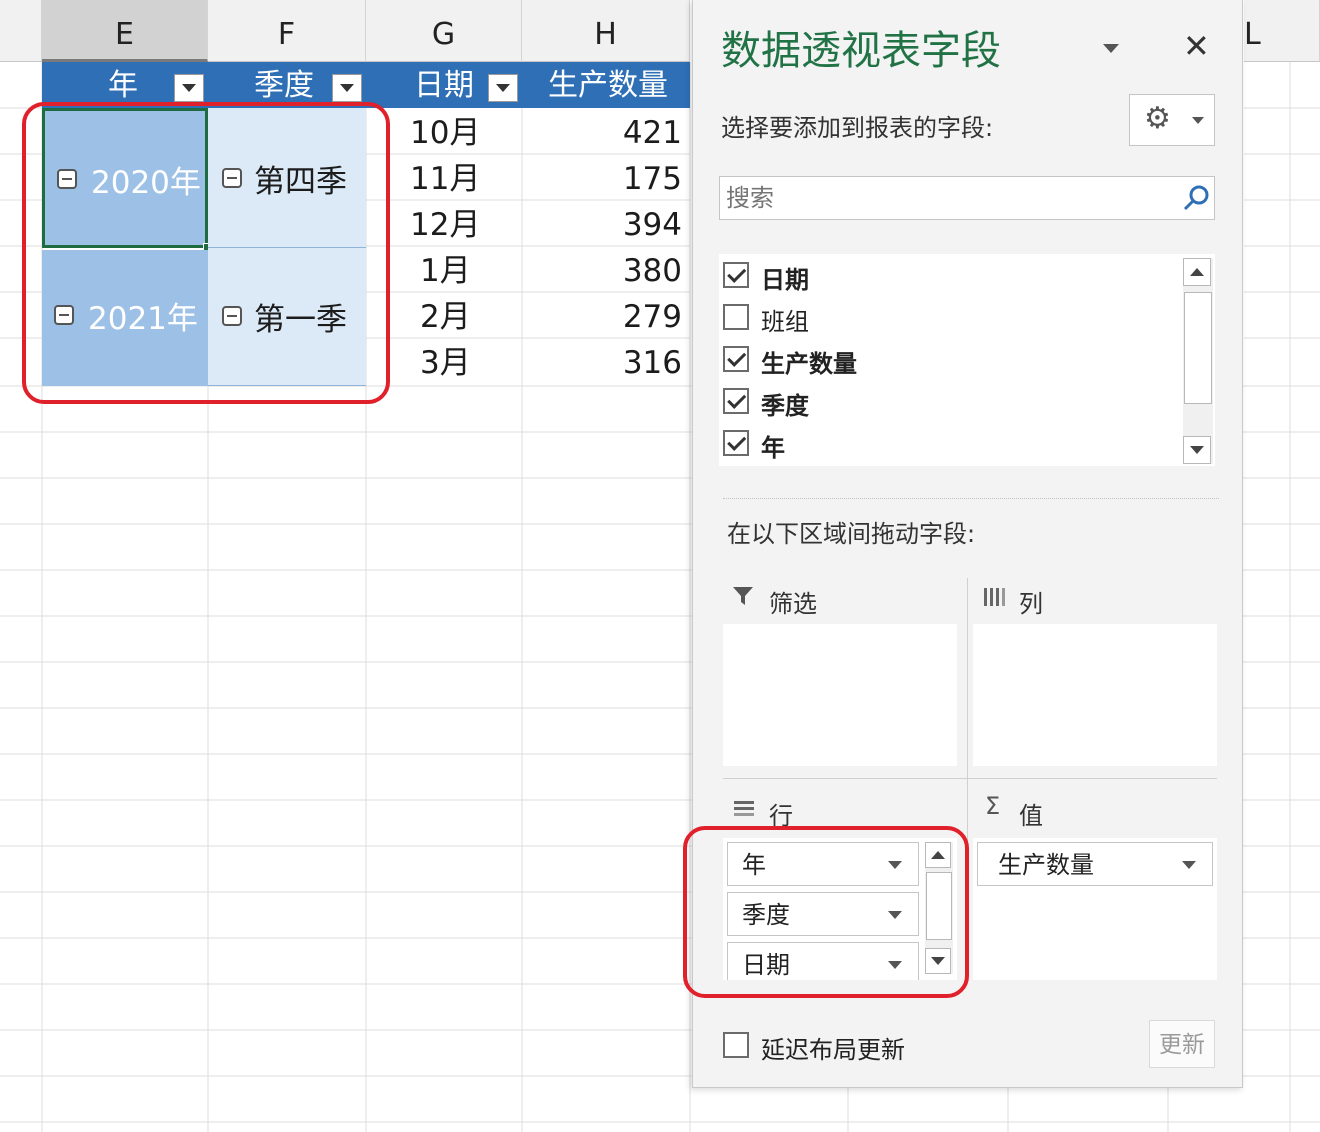 Image resolution: width=1320 pixels, height=1132 pixels. What do you see at coordinates (21, 31) in the screenshot?
I see `select-all-corner` at bounding box center [21, 31].